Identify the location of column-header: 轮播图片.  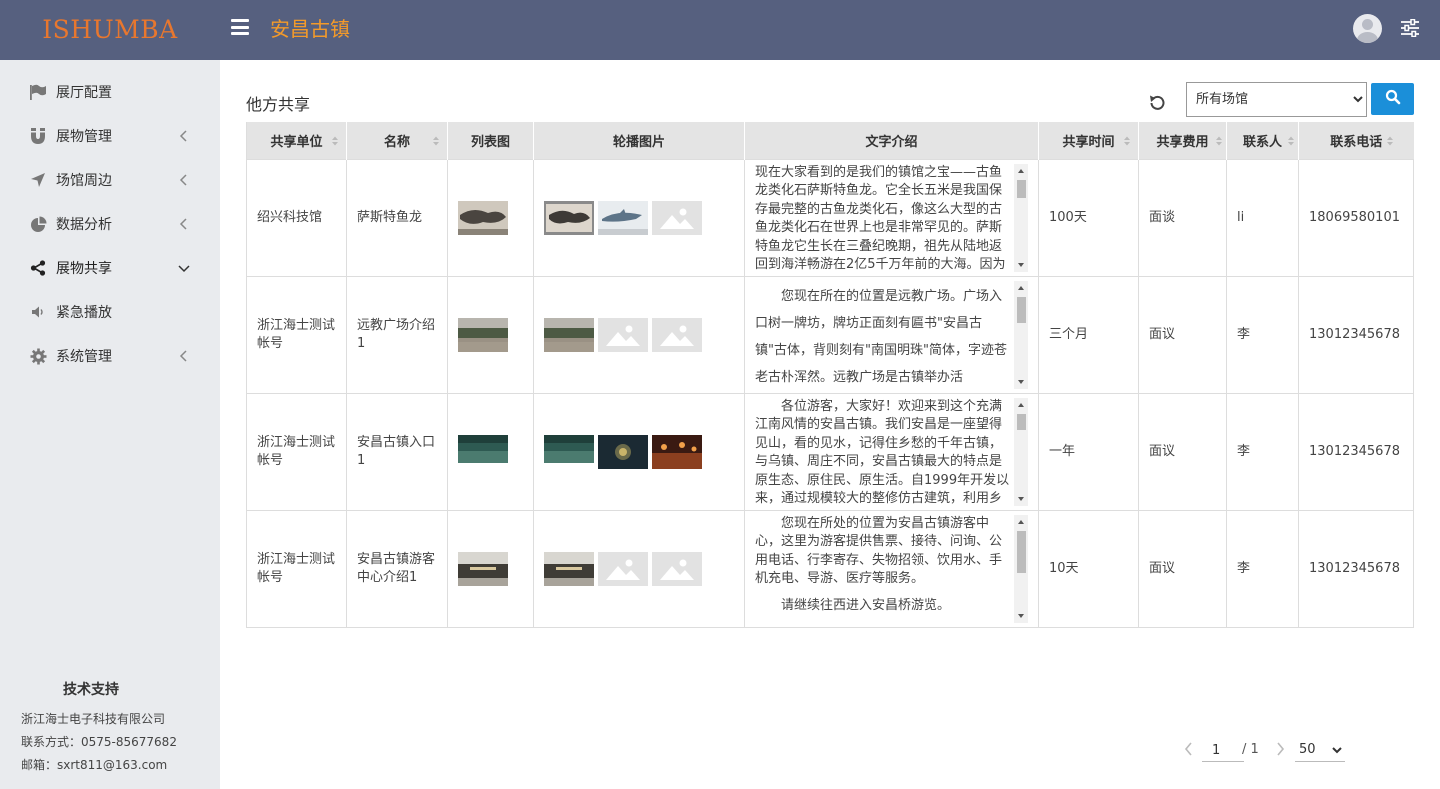
(639, 140).